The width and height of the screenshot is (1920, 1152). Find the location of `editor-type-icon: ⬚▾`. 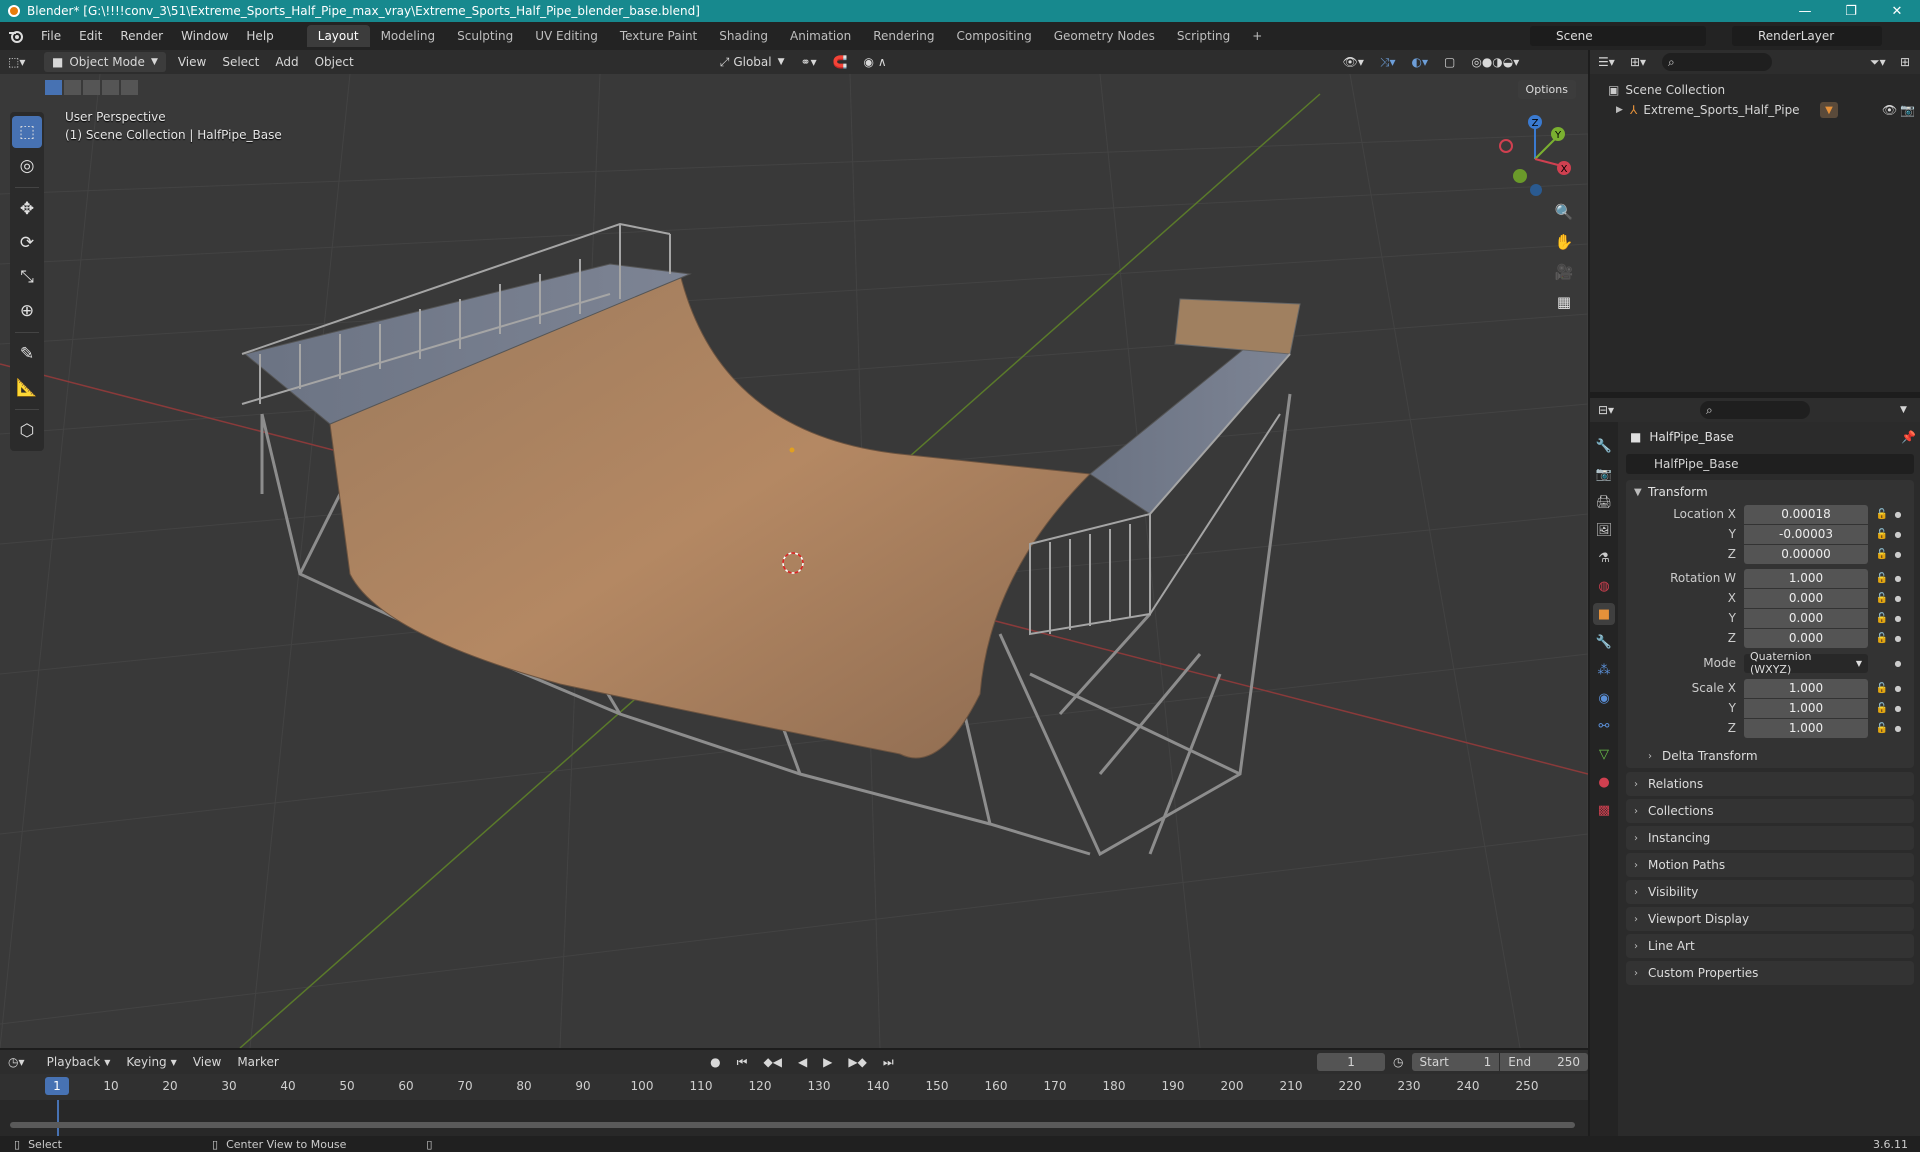

editor-type-icon: ⬚▾ is located at coordinates (20, 62).